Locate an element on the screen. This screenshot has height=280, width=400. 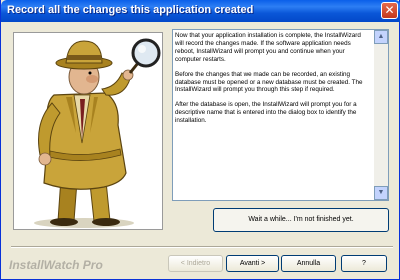
scroll-down-icon: ▼ is located at coordinates (381, 193).